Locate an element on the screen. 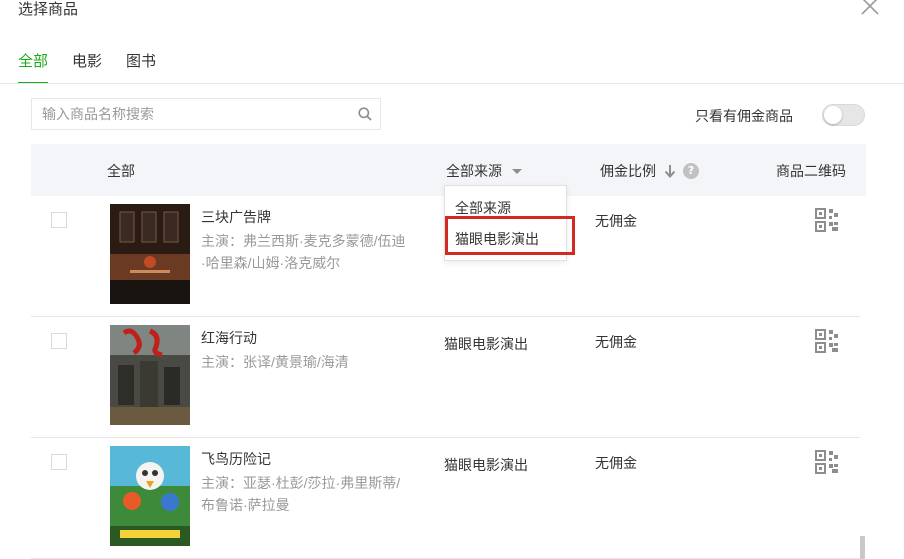  tab-all: 全部 is located at coordinates (33, 68).